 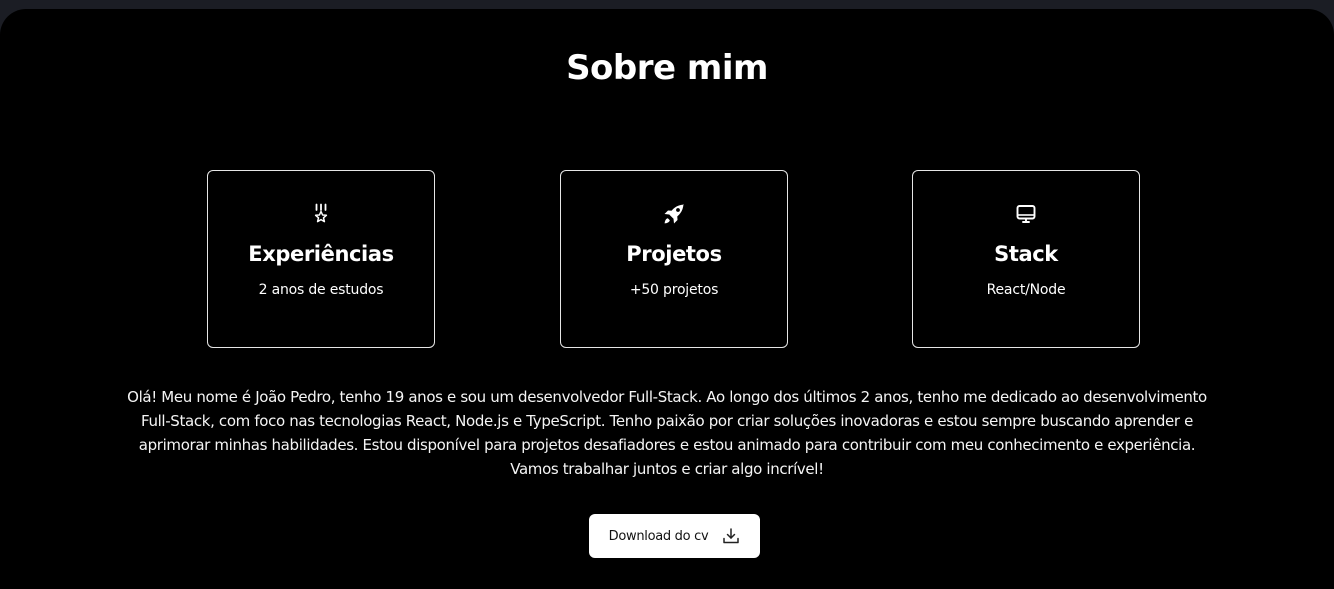 What do you see at coordinates (1026, 290) in the screenshot?
I see `card-subtitle: React/Node` at bounding box center [1026, 290].